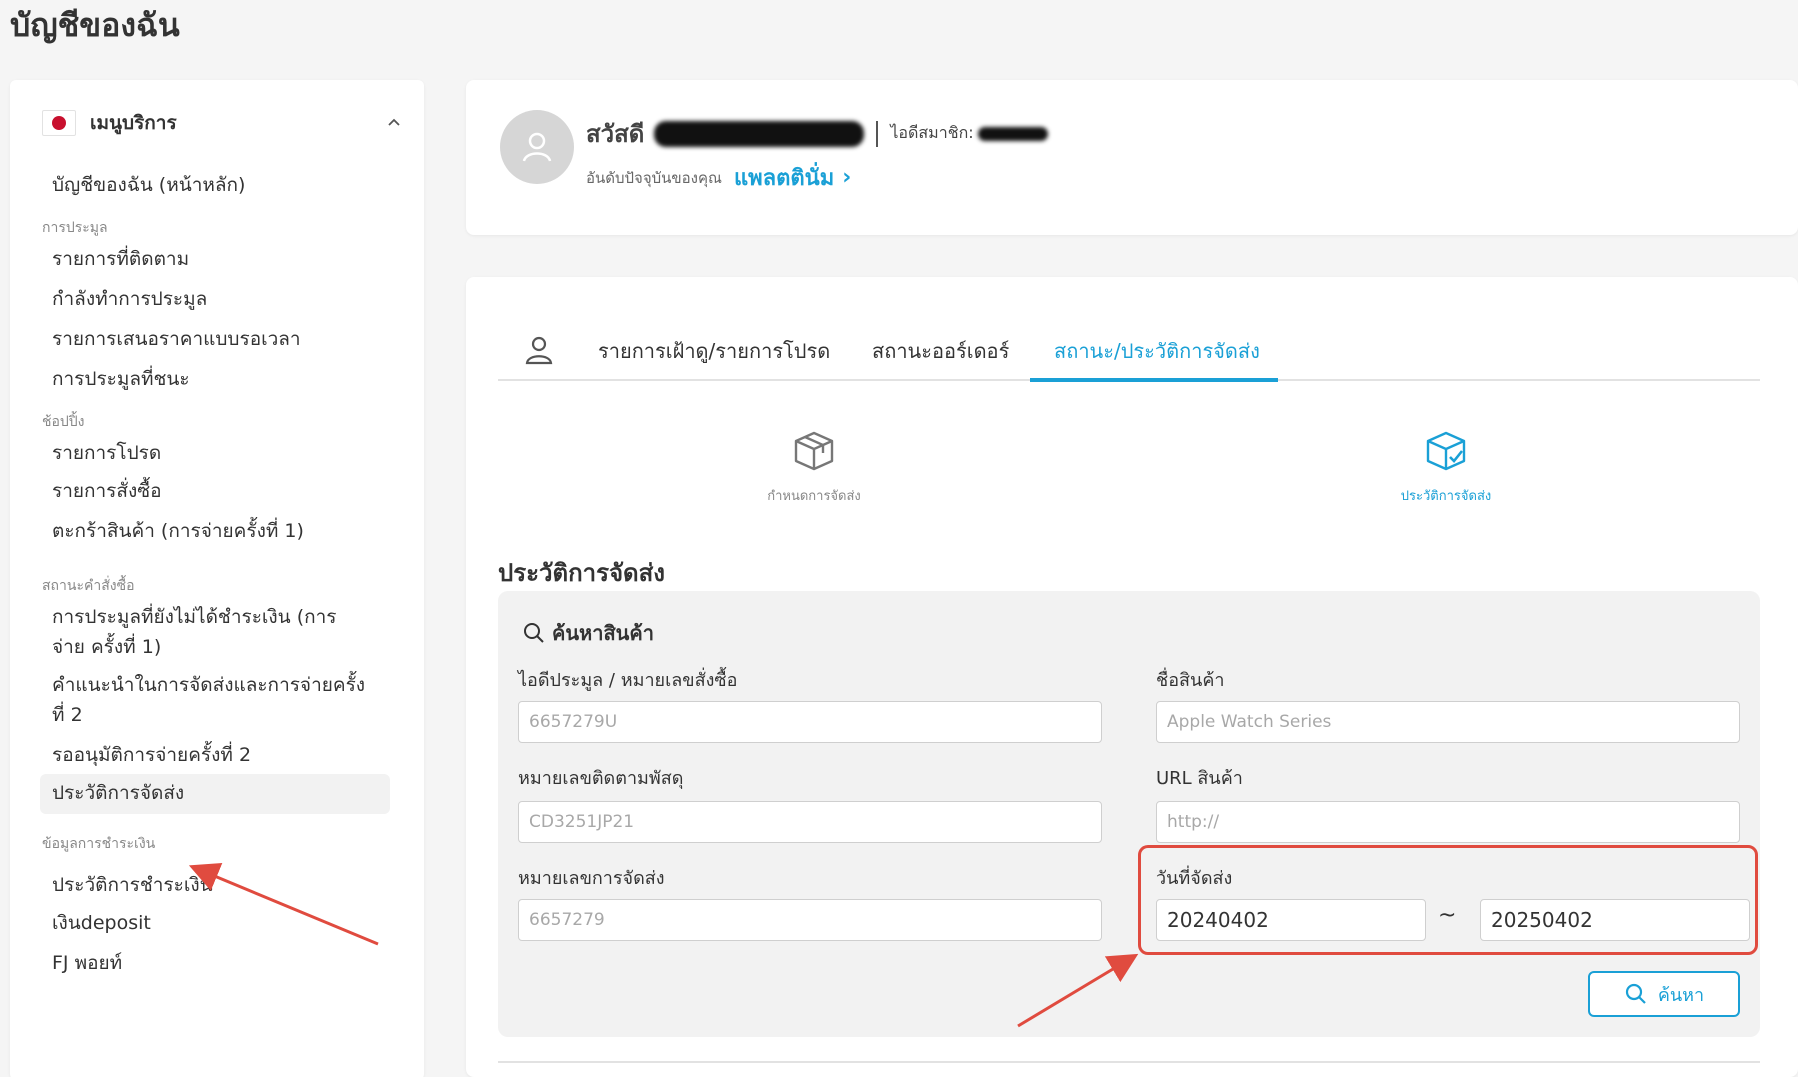  What do you see at coordinates (654, 177) in the screenshot?
I see `rank-label: อันดับปัจจุบันของคุณ` at bounding box center [654, 177].